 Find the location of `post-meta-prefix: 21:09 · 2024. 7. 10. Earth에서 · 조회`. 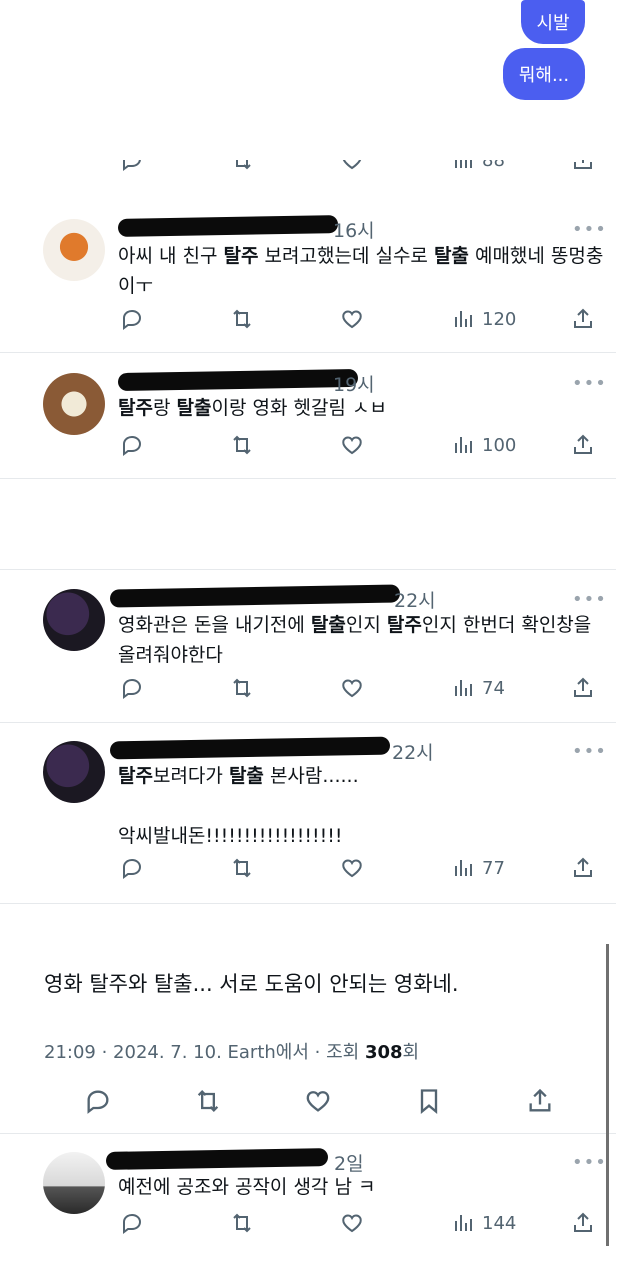

post-meta-prefix: 21:09 · 2024. 7. 10. Earth에서 · 조회 is located at coordinates (204, 1052).